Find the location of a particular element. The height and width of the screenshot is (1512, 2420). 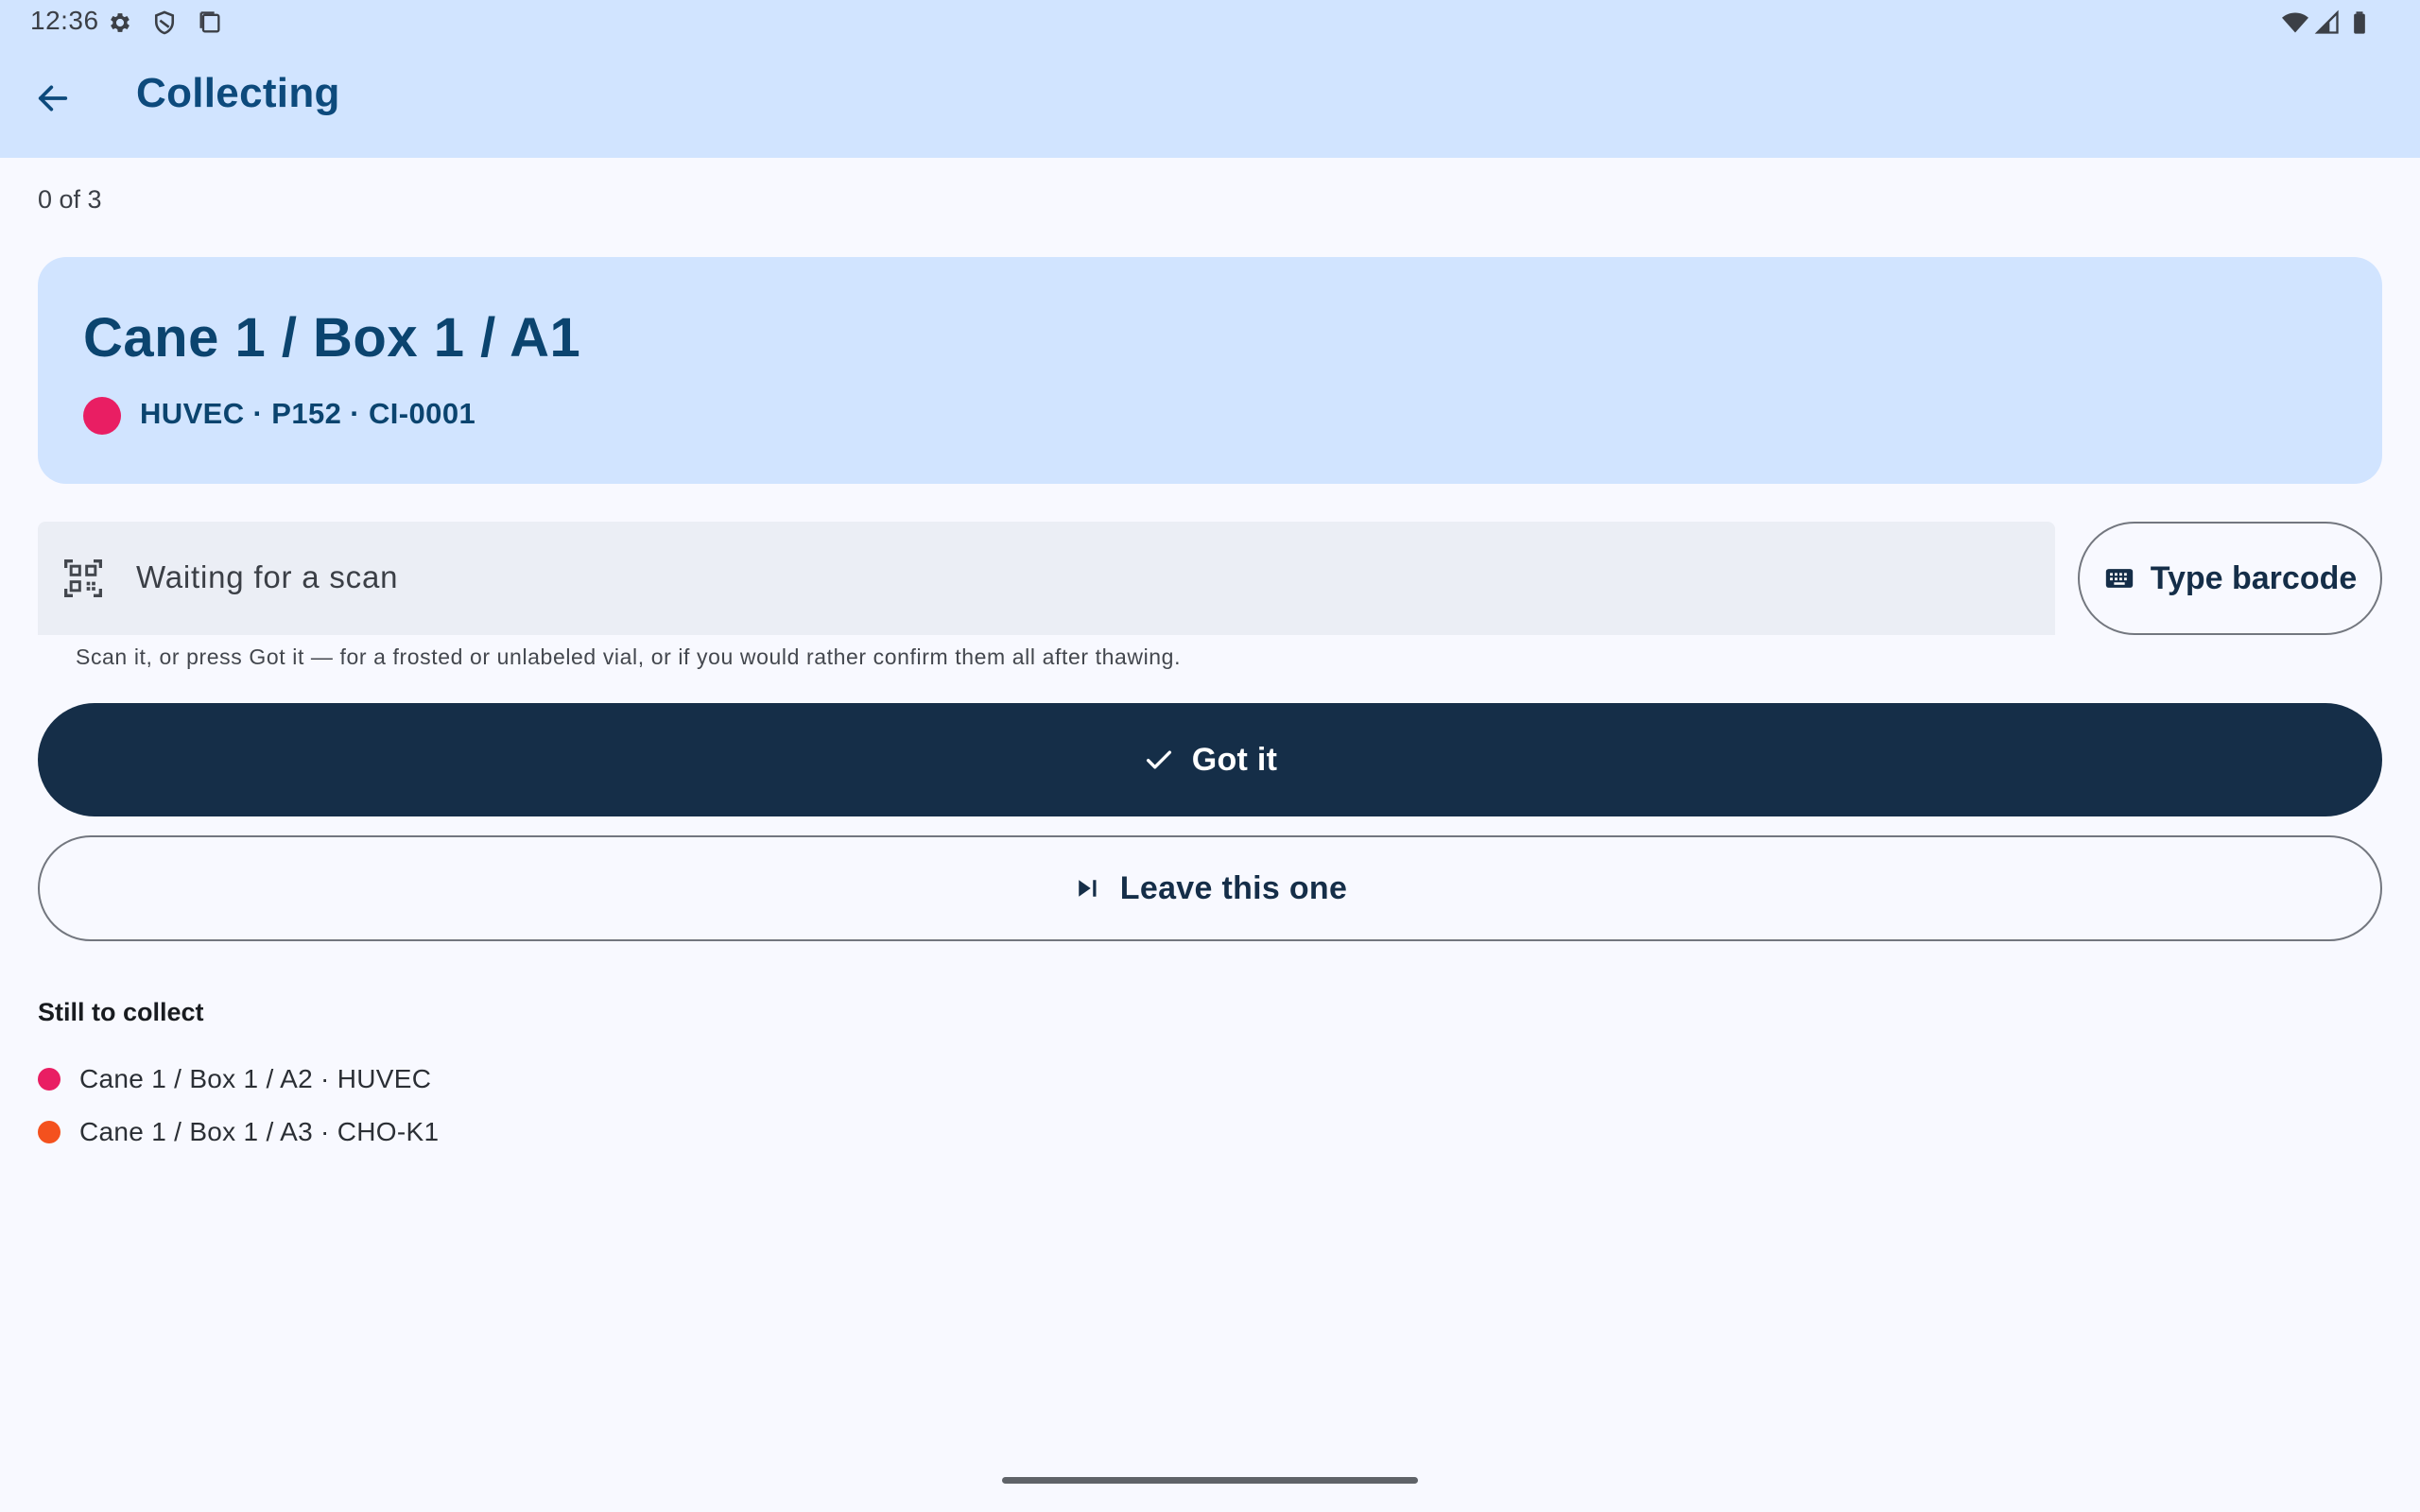

still-to-collect-heading: Still to collect is located at coordinates (121, 1012).